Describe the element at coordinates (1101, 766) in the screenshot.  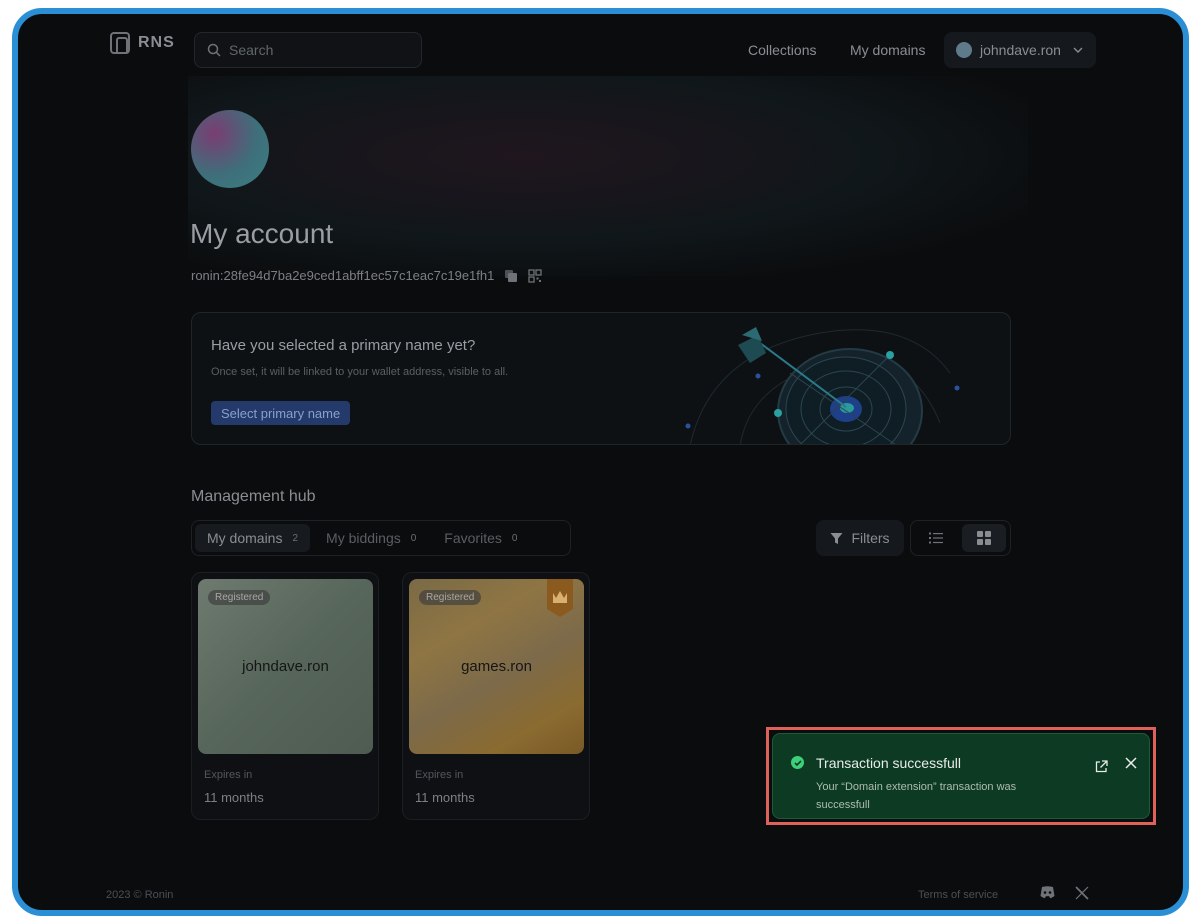
I see `external-link-icon` at that location.